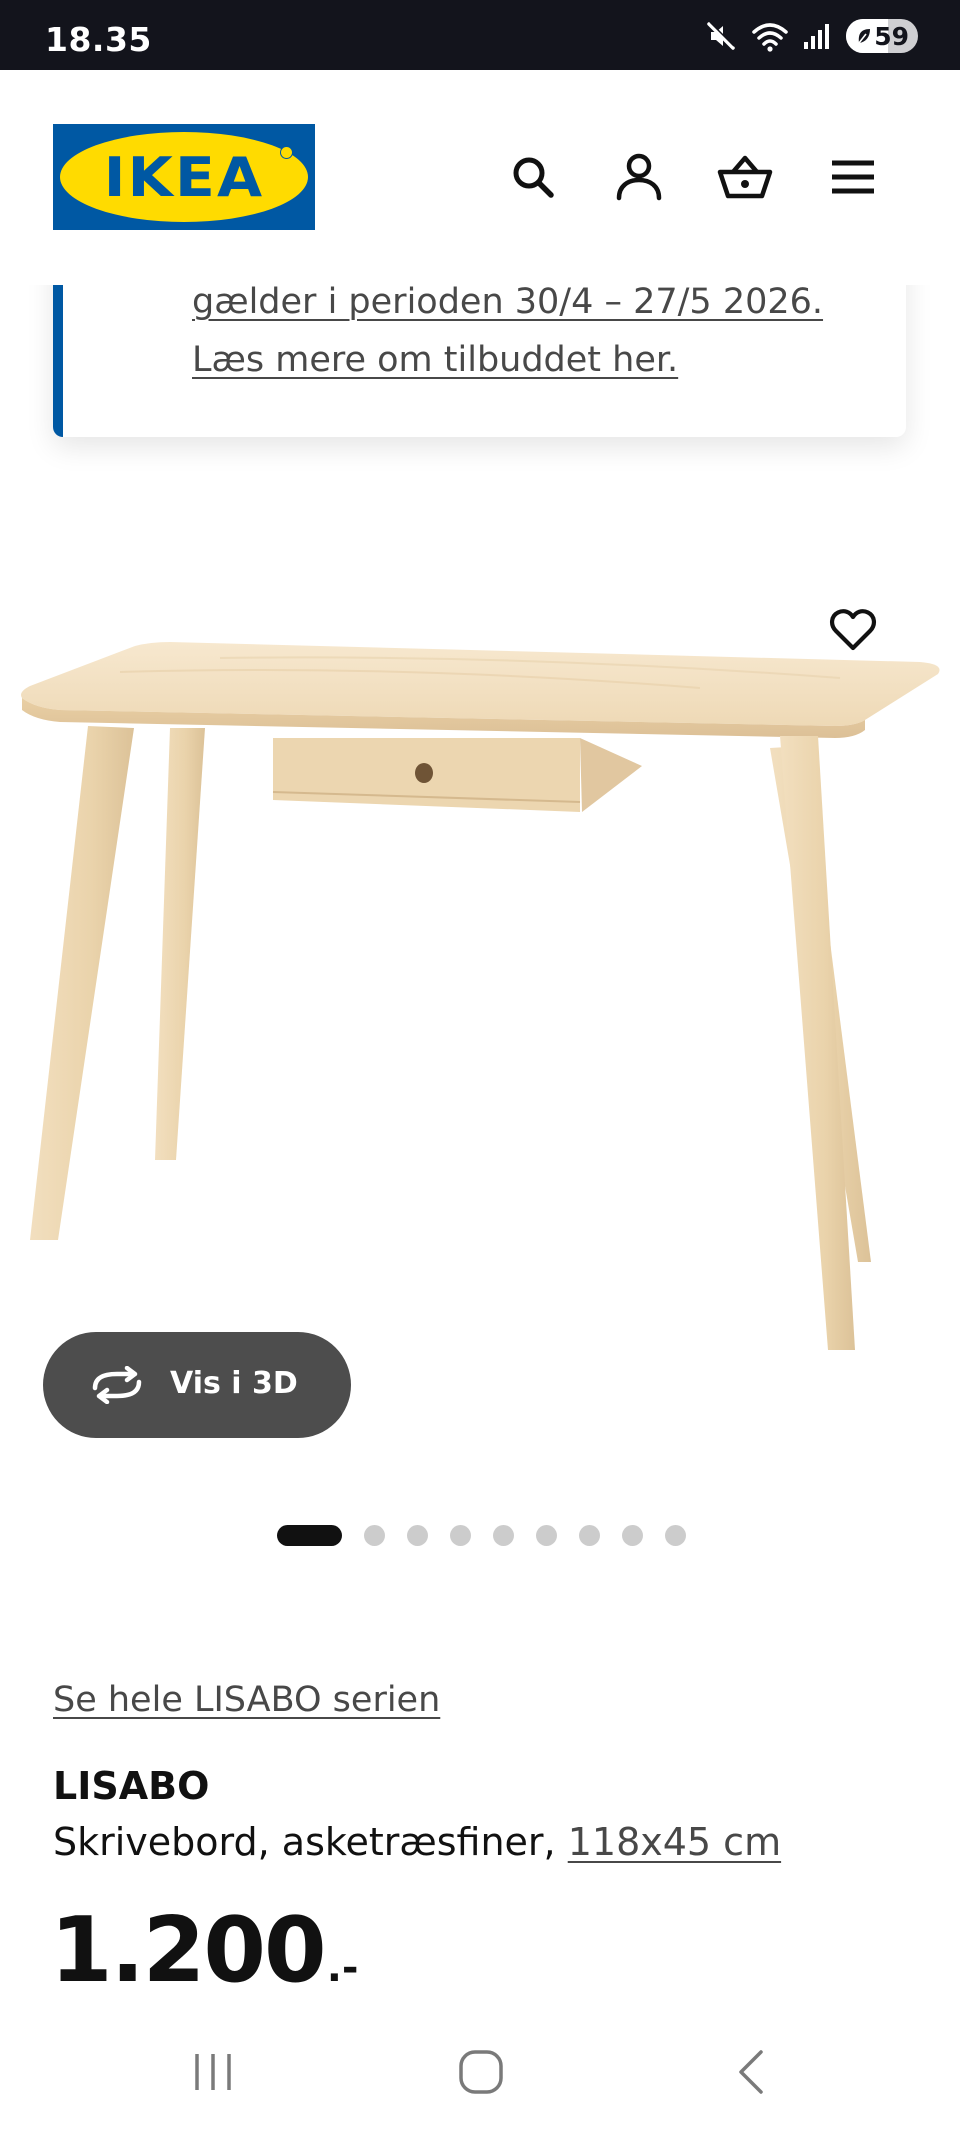  Describe the element at coordinates (480, 177) in the screenshot. I see `site-header: IKEA` at that location.